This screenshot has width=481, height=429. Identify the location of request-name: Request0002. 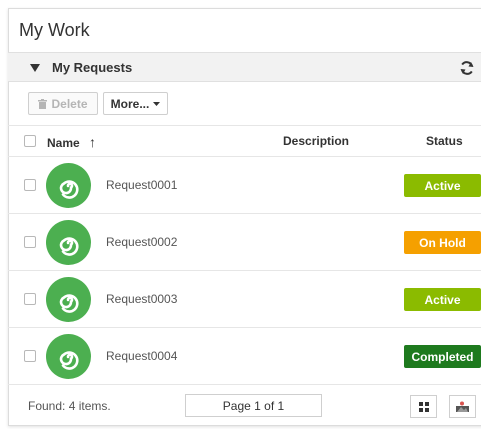
(141, 242).